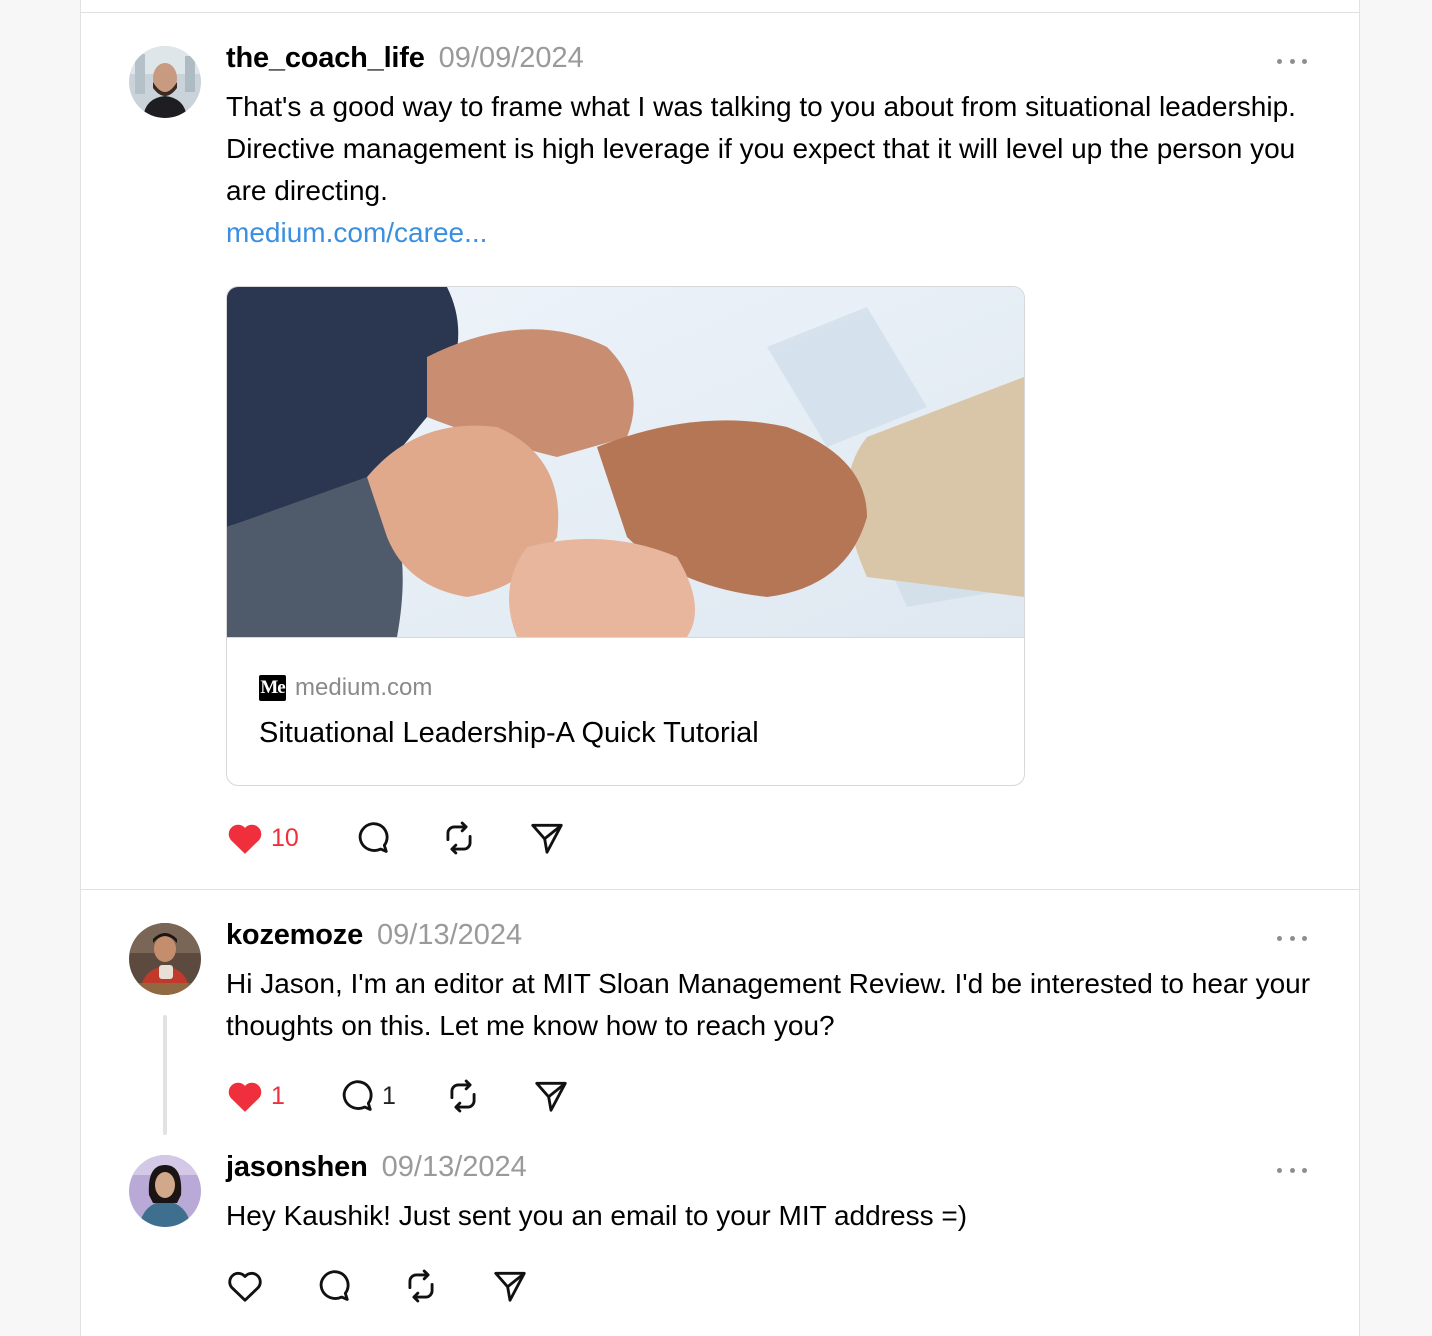 This screenshot has height=1336, width=1432. I want to click on reply-button: 1, so click(366, 1096).